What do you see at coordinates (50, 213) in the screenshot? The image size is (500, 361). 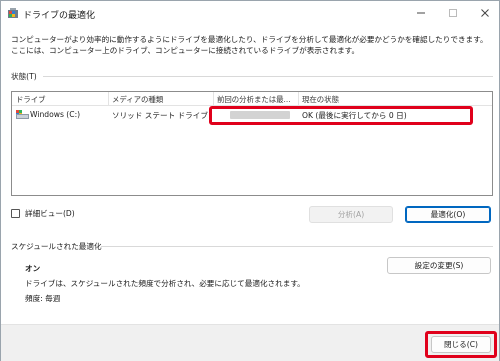 I see `detail-view-label: 詳細ビュー(D)` at bounding box center [50, 213].